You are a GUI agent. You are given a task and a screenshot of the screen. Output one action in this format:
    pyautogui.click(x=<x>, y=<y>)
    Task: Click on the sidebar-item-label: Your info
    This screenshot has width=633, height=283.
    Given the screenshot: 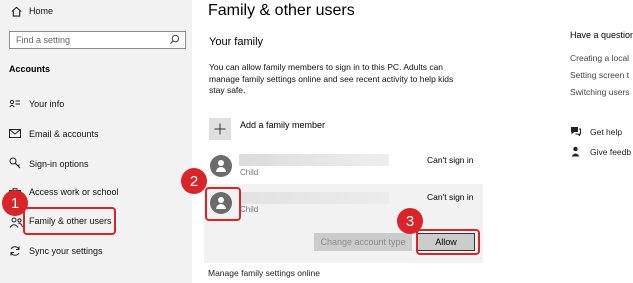 What is the action you would take?
    pyautogui.click(x=47, y=104)
    